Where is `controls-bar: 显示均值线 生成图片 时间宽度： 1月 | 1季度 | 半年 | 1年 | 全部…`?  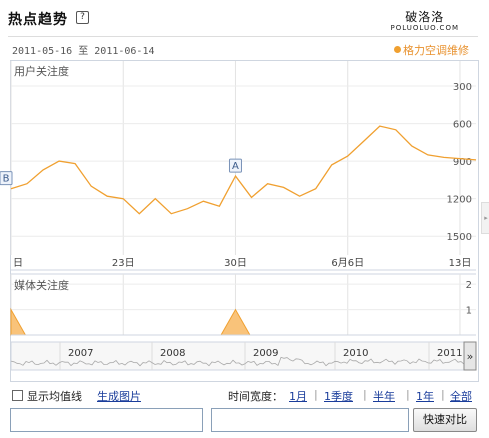 controls-bar: 显示均值线 生成图片 时间宽度： 1月 | 1季度 | 半年 | 1年 | 全部… is located at coordinates (244, 410).